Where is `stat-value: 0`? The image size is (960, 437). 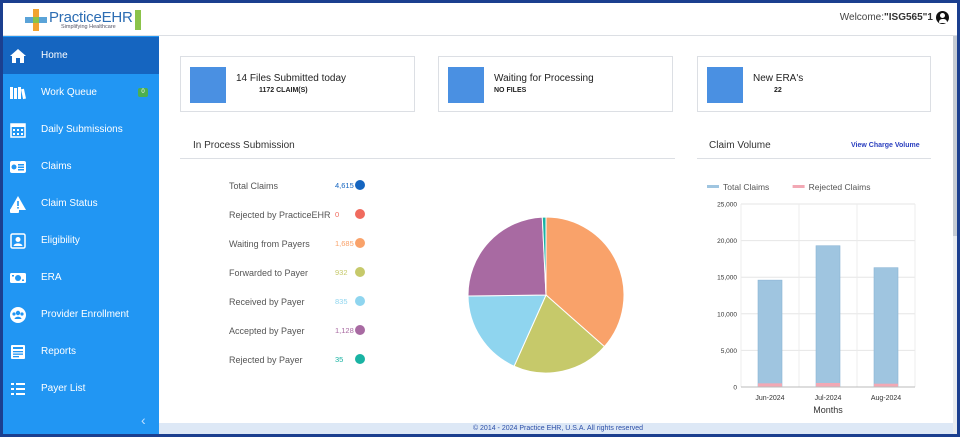
stat-value: 0 is located at coordinates (337, 214).